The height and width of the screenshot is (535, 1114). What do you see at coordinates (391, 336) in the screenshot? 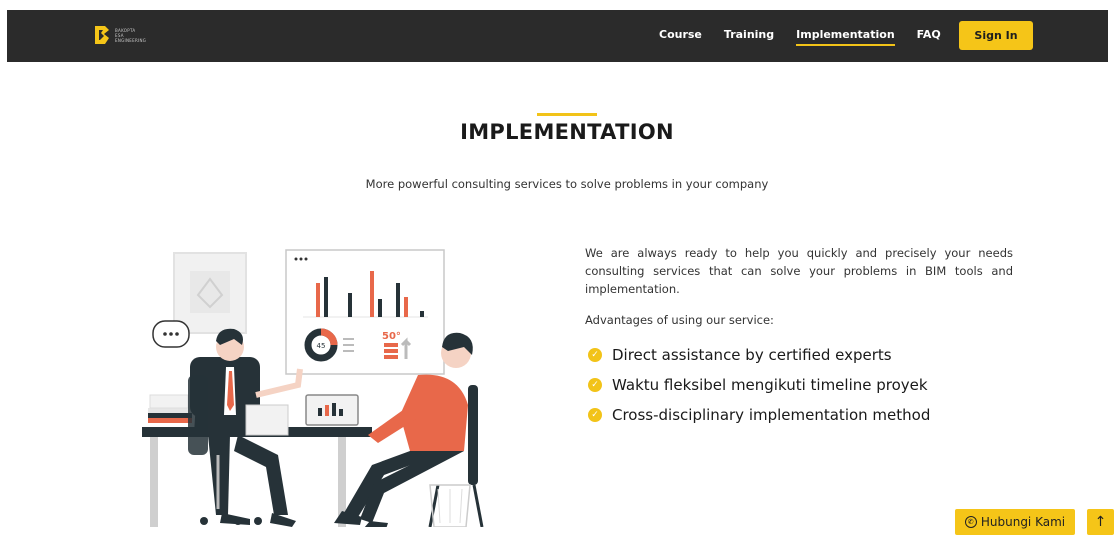
I see `badge-50: 50°` at bounding box center [391, 336].